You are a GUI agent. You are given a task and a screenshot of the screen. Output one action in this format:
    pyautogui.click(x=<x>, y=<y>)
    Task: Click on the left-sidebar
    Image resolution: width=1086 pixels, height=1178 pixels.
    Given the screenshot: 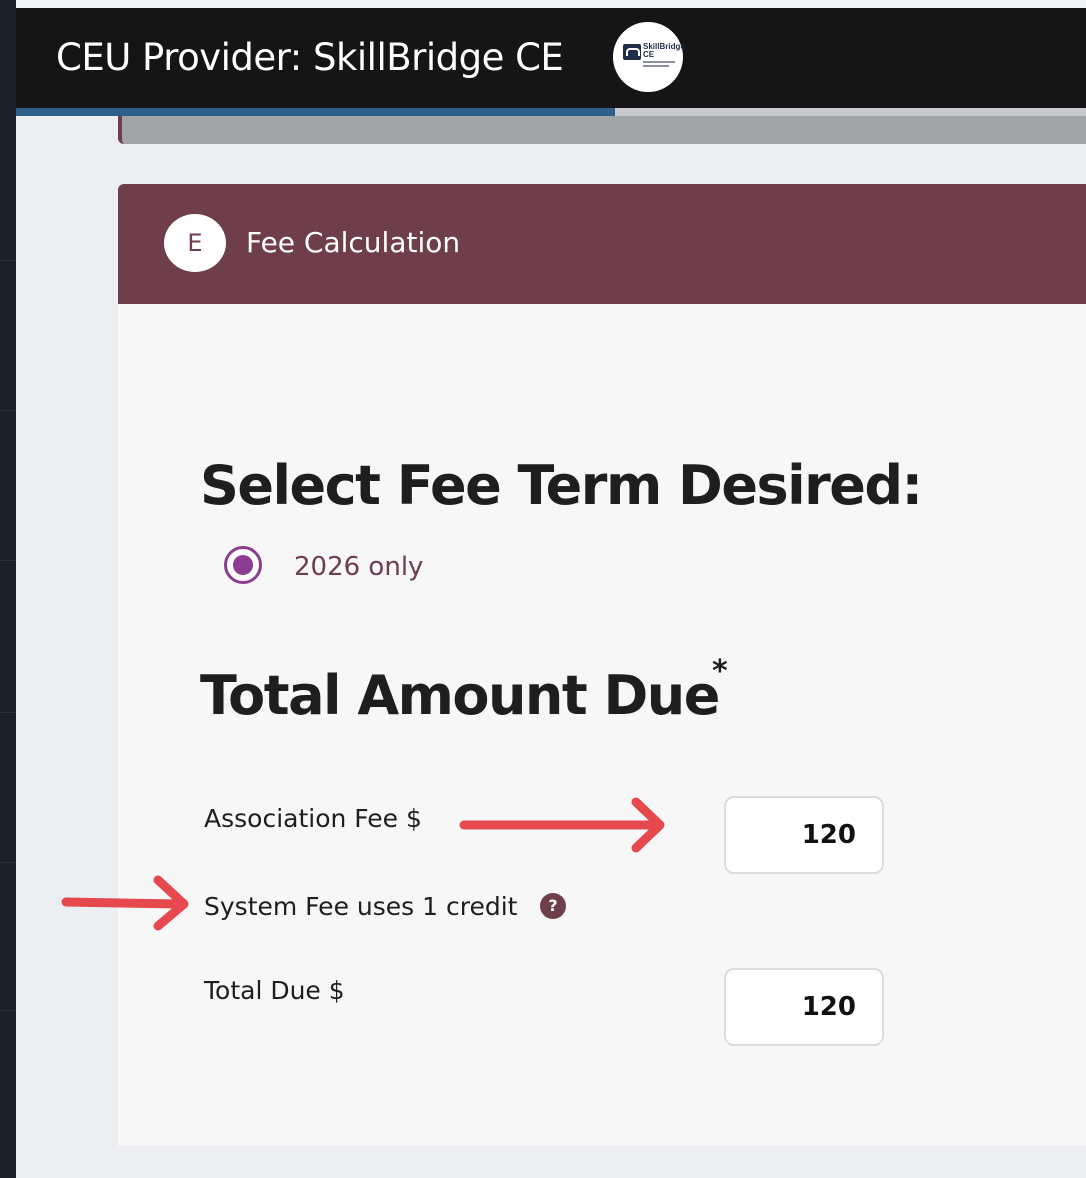 What is the action you would take?
    pyautogui.click(x=8, y=589)
    